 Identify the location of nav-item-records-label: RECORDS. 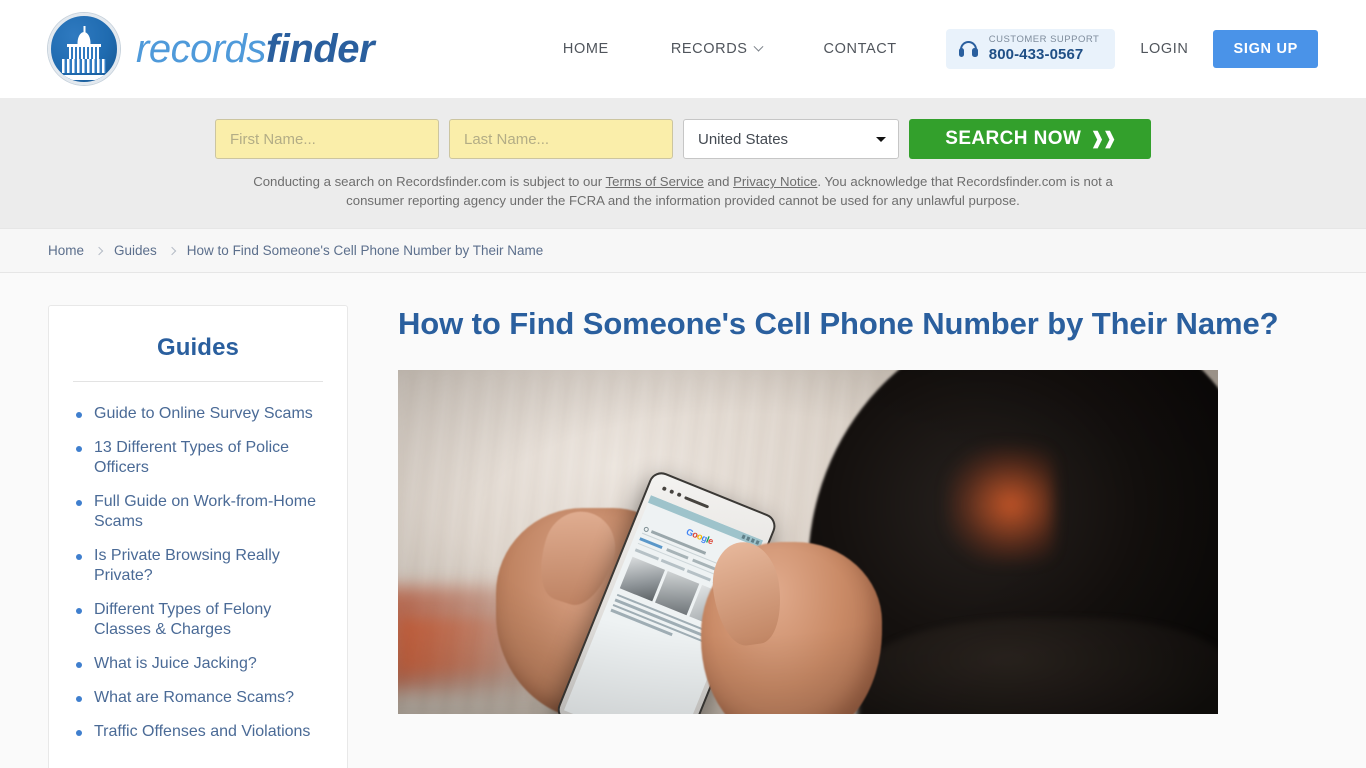
(709, 49).